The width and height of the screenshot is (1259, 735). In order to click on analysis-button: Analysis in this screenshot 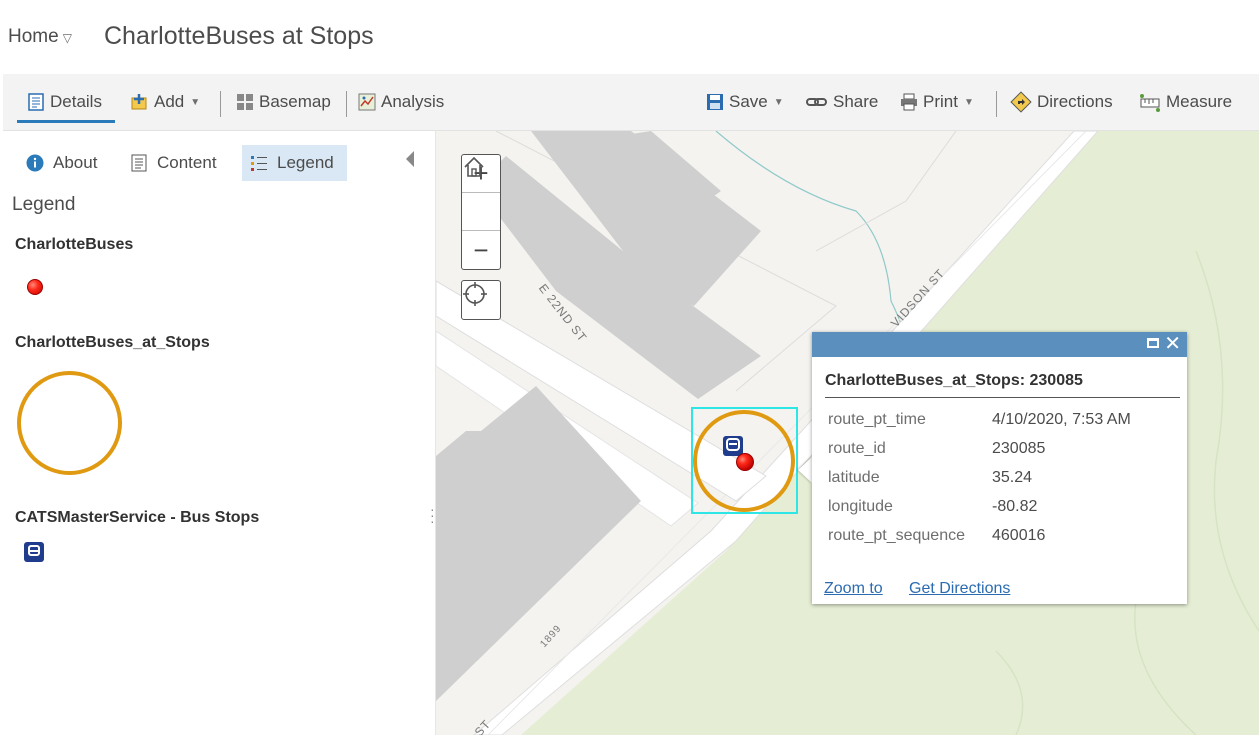, I will do `click(401, 102)`.